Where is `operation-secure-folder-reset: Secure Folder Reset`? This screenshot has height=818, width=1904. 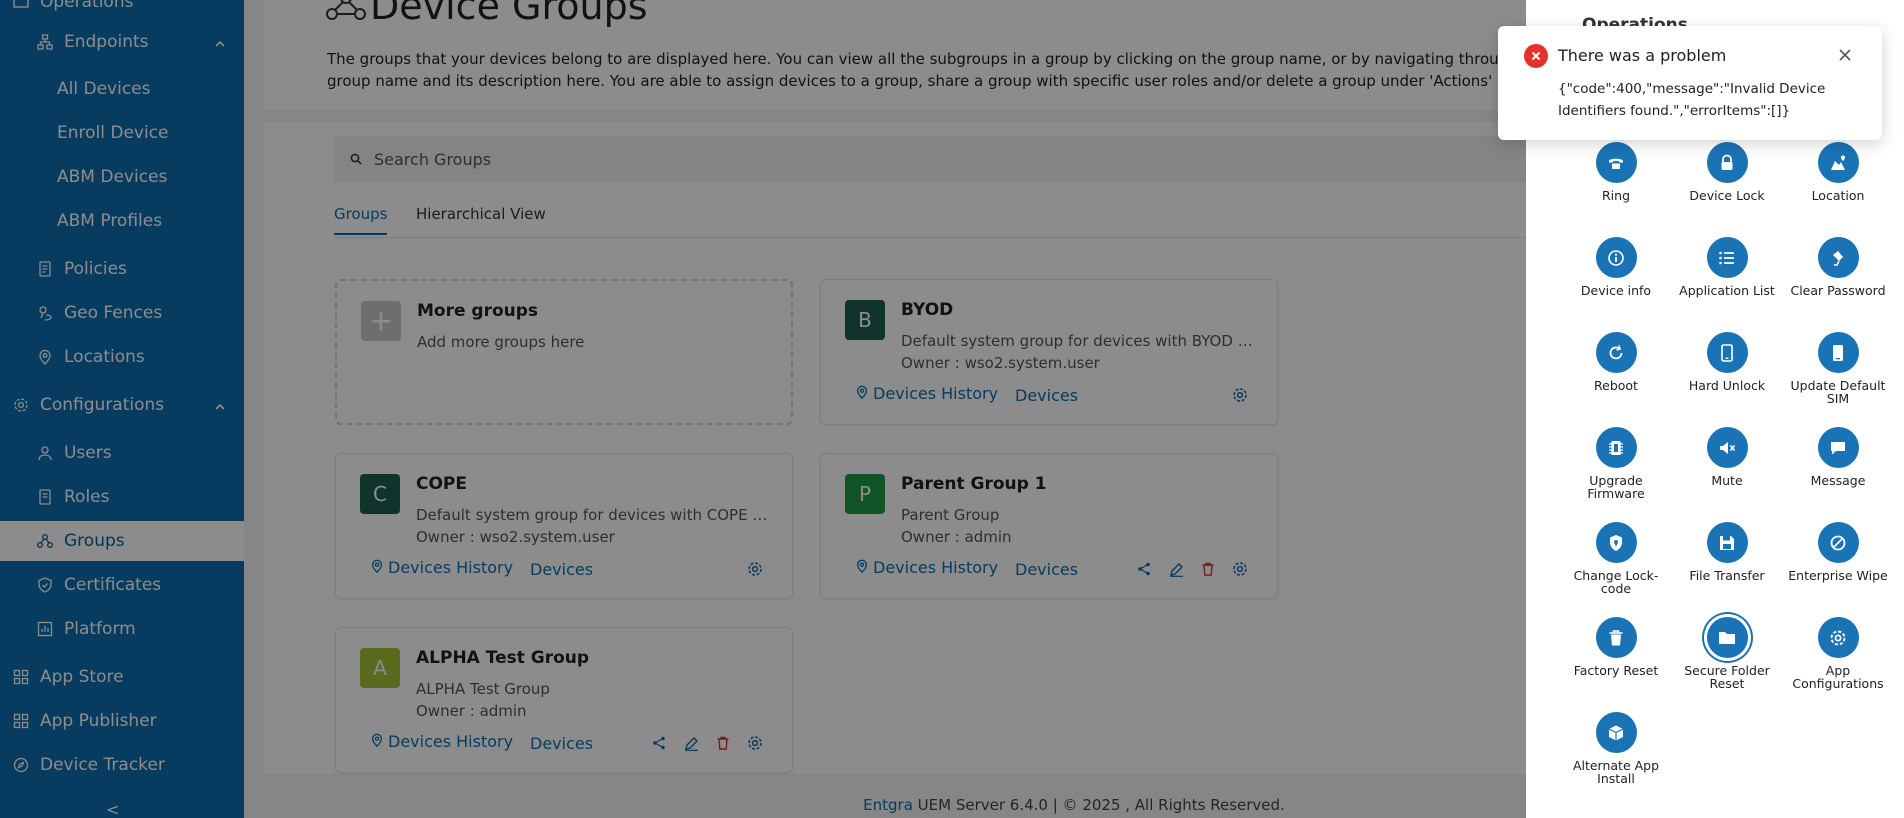 operation-secure-folder-reset: Secure Folder Reset is located at coordinates (1727, 653).